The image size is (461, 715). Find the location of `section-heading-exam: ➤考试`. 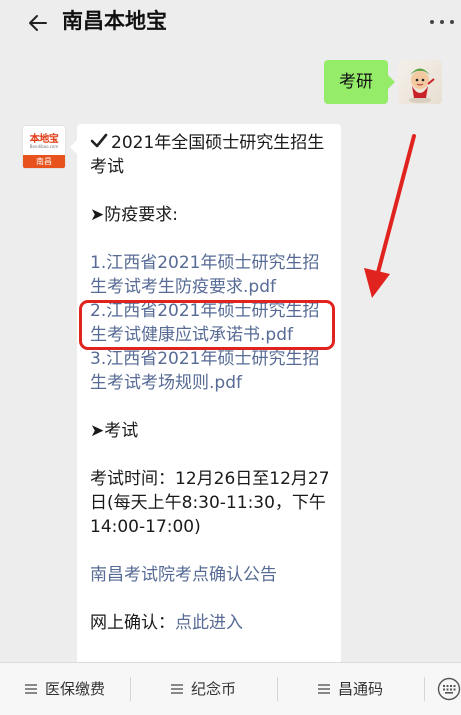

section-heading-exam: ➤考试 is located at coordinates (114, 431).